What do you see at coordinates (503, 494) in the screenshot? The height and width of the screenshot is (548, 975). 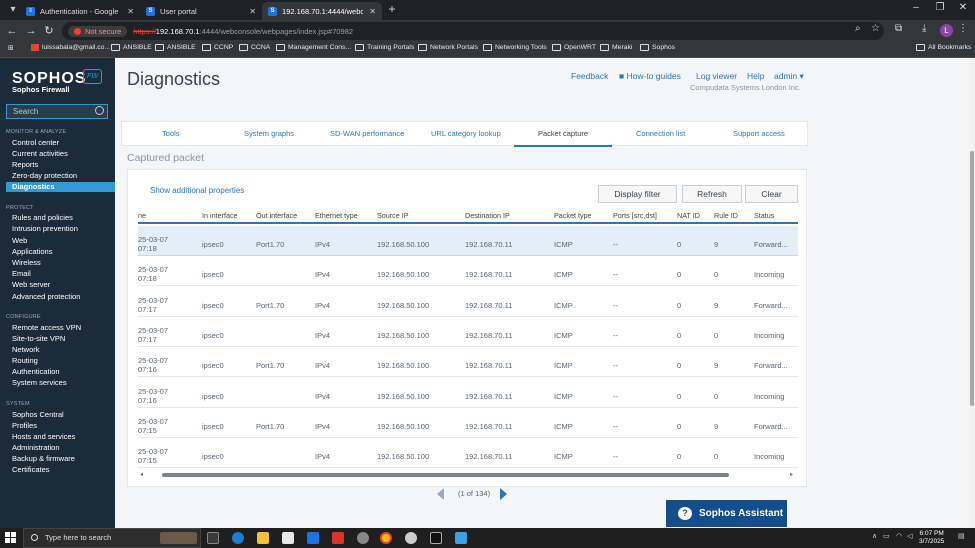 I see `next-page-icon` at bounding box center [503, 494].